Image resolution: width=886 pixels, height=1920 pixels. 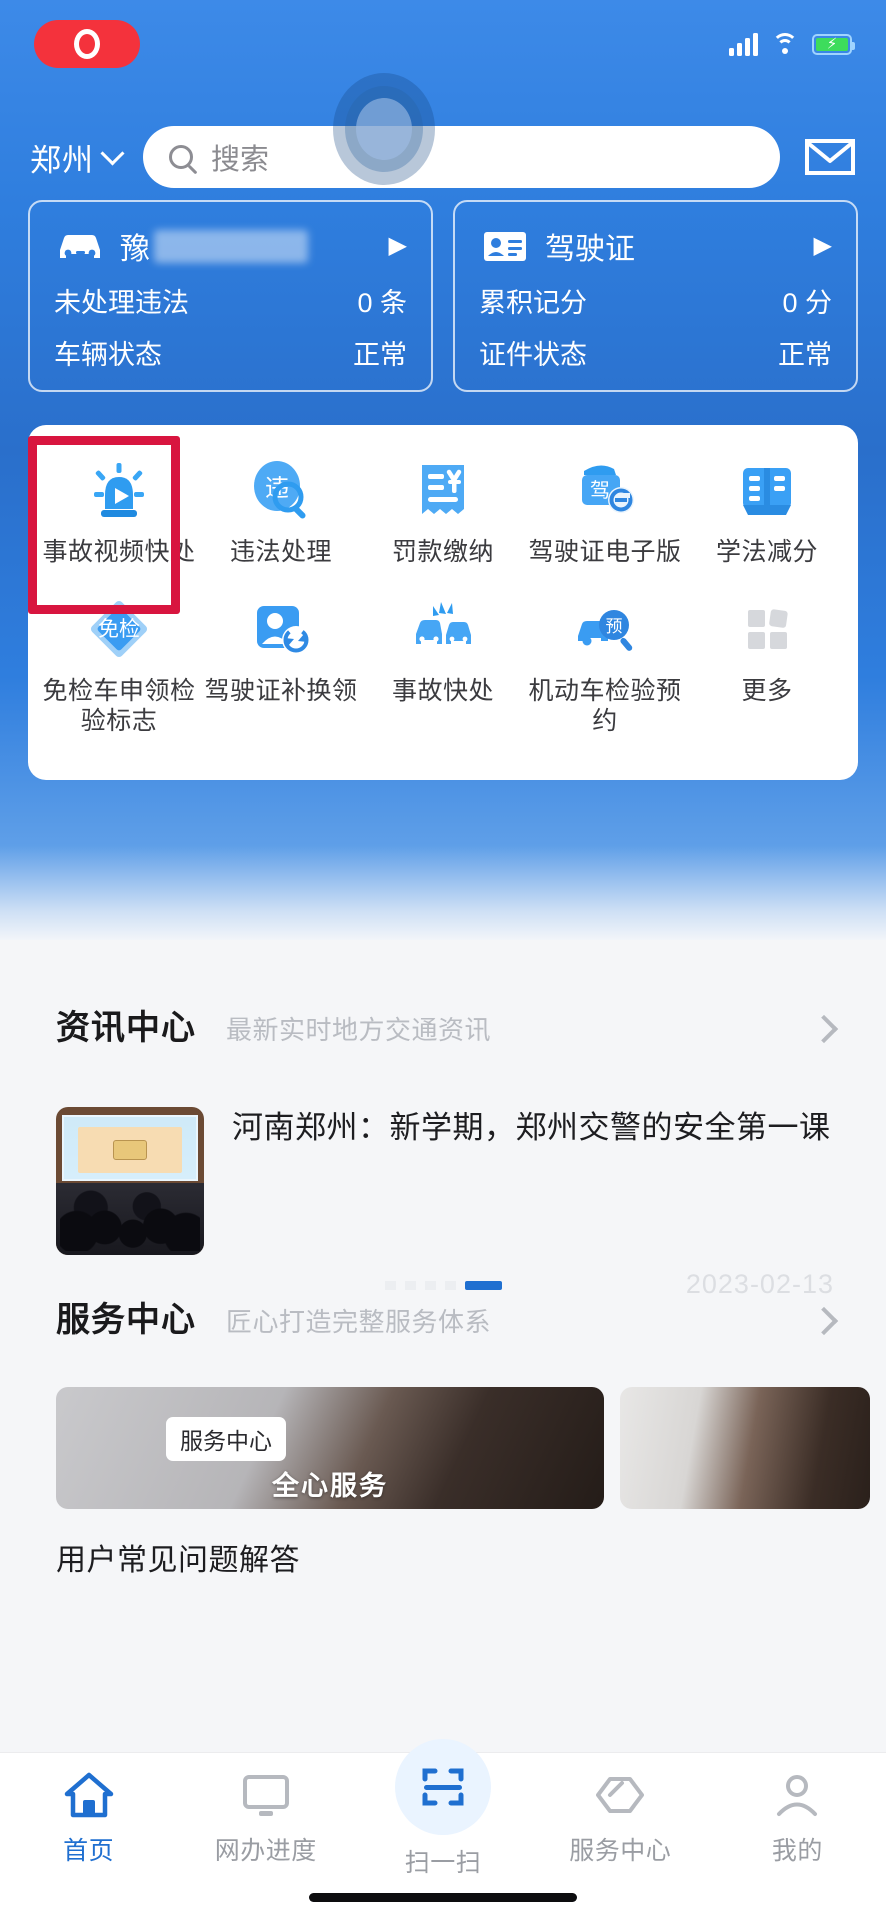 I want to click on tab-profile: 我的, so click(x=797, y=1818).